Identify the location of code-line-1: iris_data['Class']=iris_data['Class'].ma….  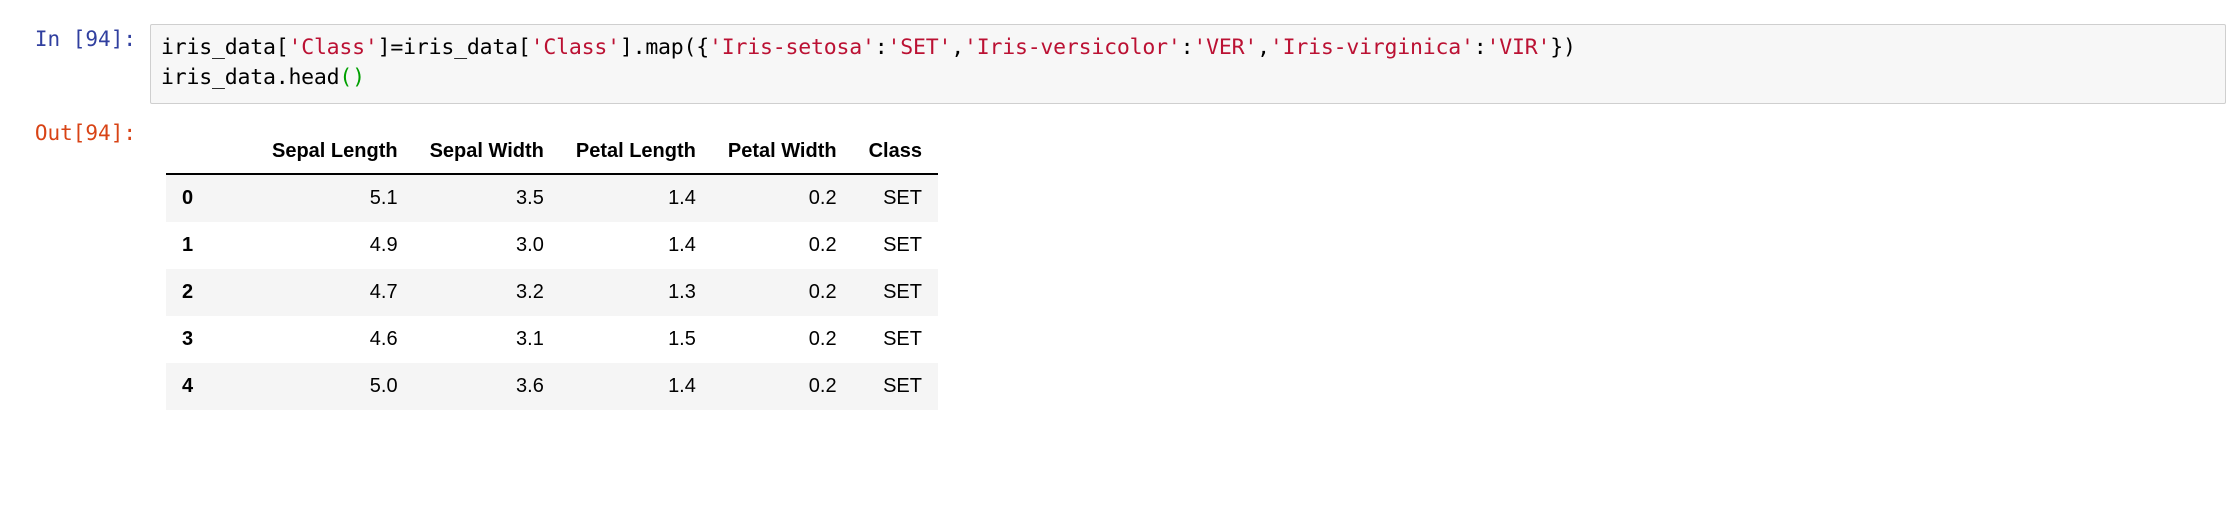
(1193, 48).